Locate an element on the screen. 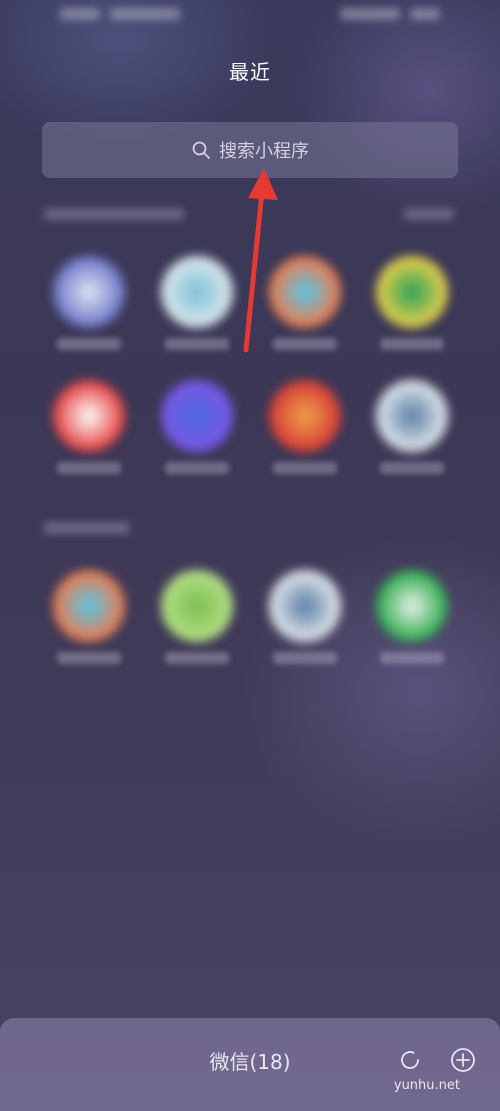 The width and height of the screenshot is (500, 1111). search-icon is located at coordinates (201, 150).